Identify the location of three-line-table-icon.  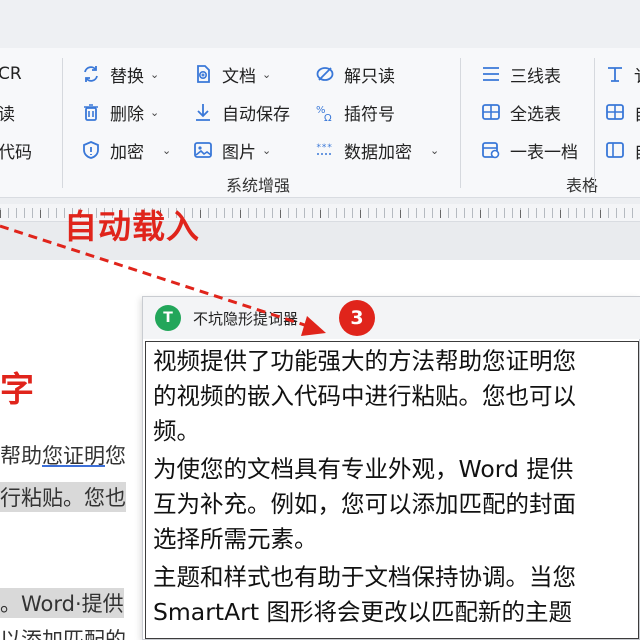
(491, 74).